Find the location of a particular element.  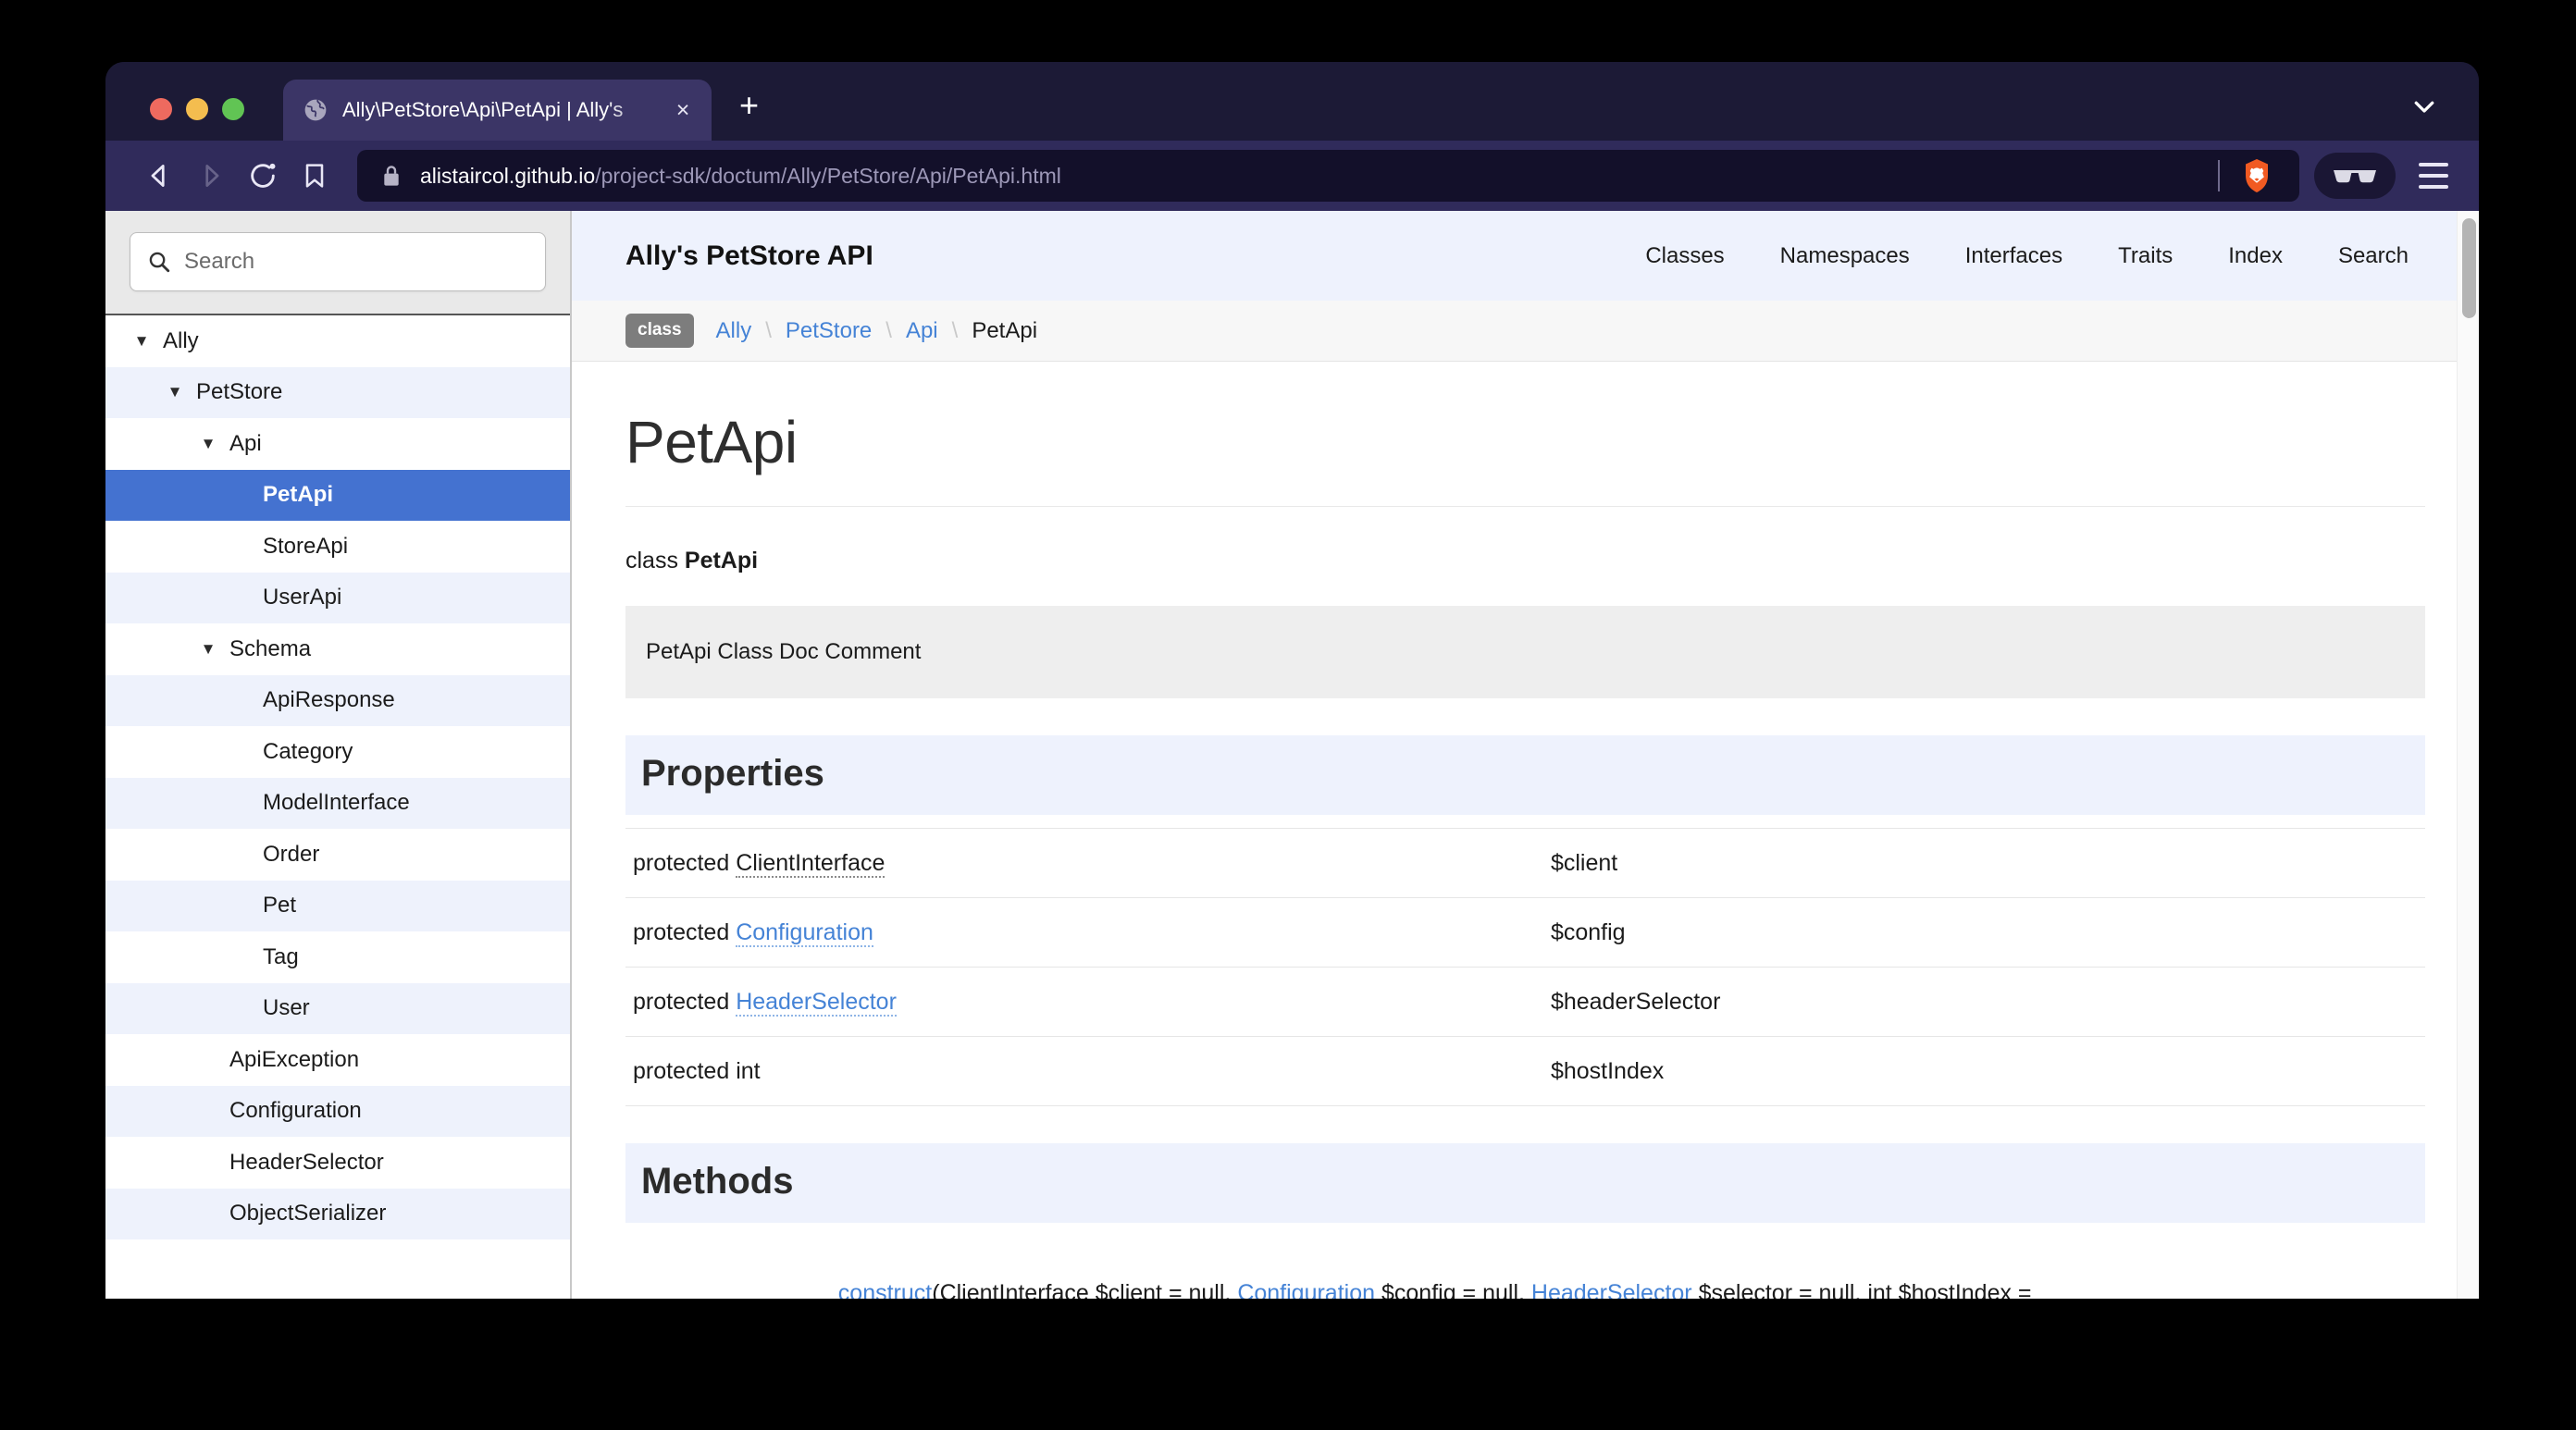

bookmark-button is located at coordinates (315, 176).